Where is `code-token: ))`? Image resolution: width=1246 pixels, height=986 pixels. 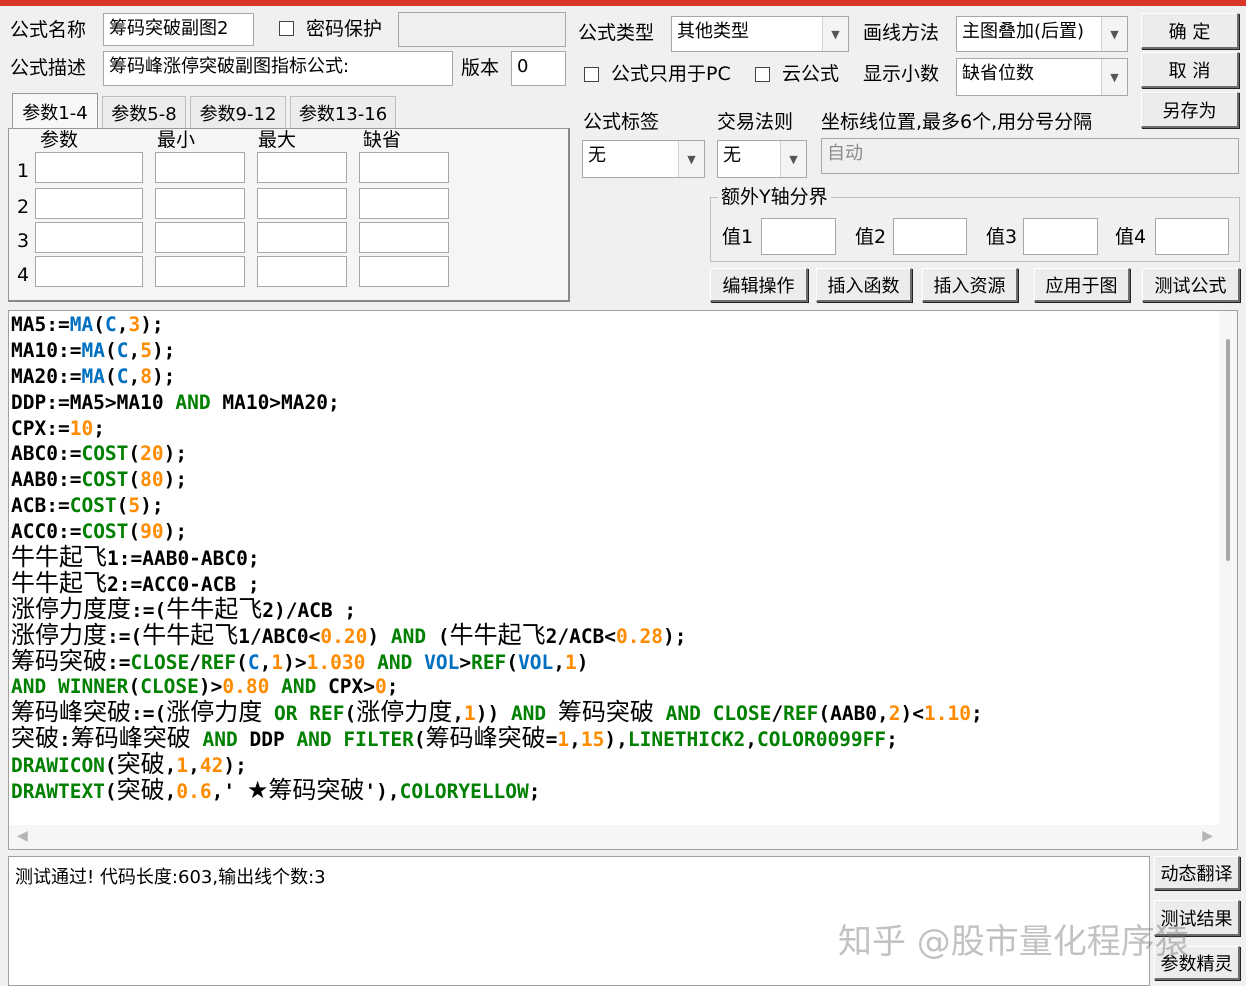
code-token: )) is located at coordinates (493, 714).